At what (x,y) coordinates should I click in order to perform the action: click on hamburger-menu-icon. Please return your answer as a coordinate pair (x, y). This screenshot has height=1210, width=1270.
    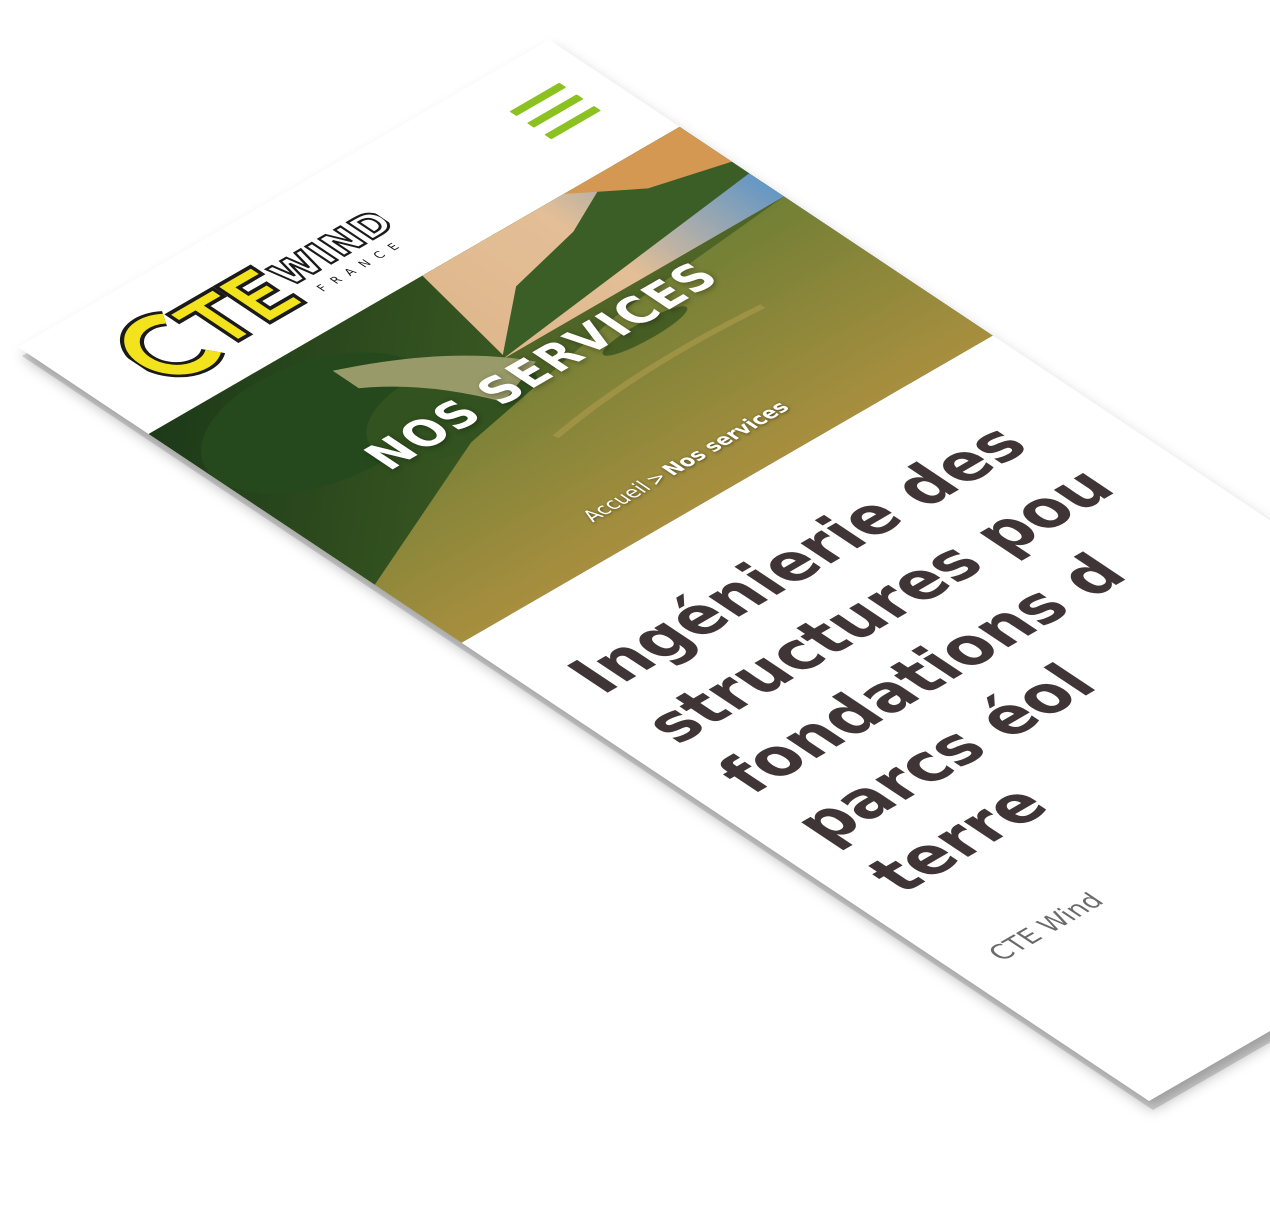
    Looking at the image, I should click on (556, 111).